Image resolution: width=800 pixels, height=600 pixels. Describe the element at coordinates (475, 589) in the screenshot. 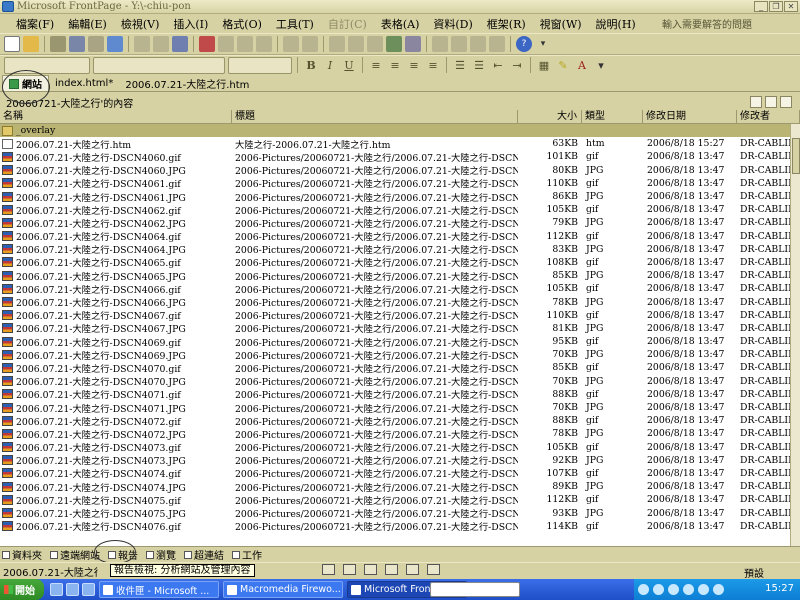

I see `ime-bar` at that location.